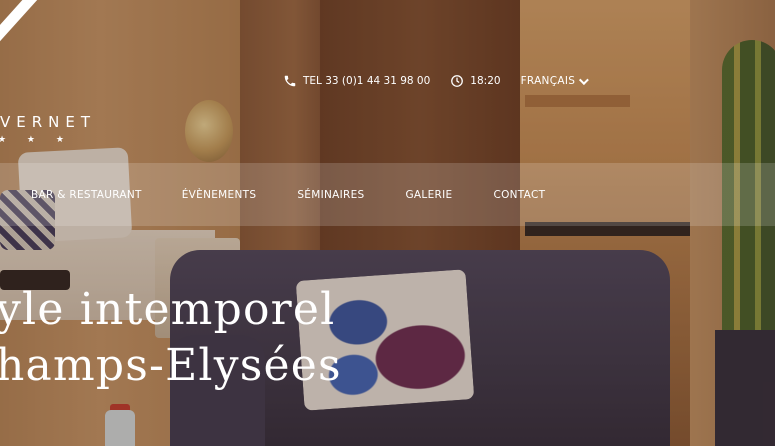 The image size is (775, 446). I want to click on language-selector: FRANÇAIS, so click(555, 80).